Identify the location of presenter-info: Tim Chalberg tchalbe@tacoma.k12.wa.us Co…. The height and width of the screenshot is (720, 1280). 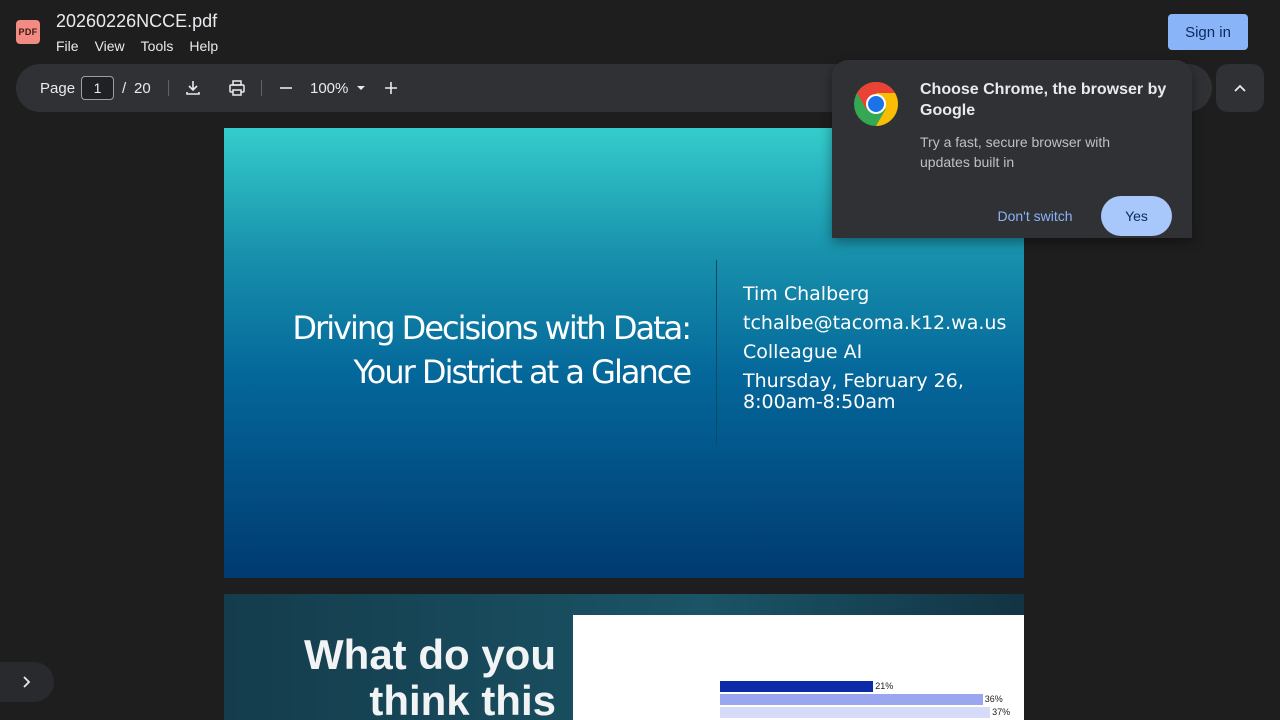
(878, 352).